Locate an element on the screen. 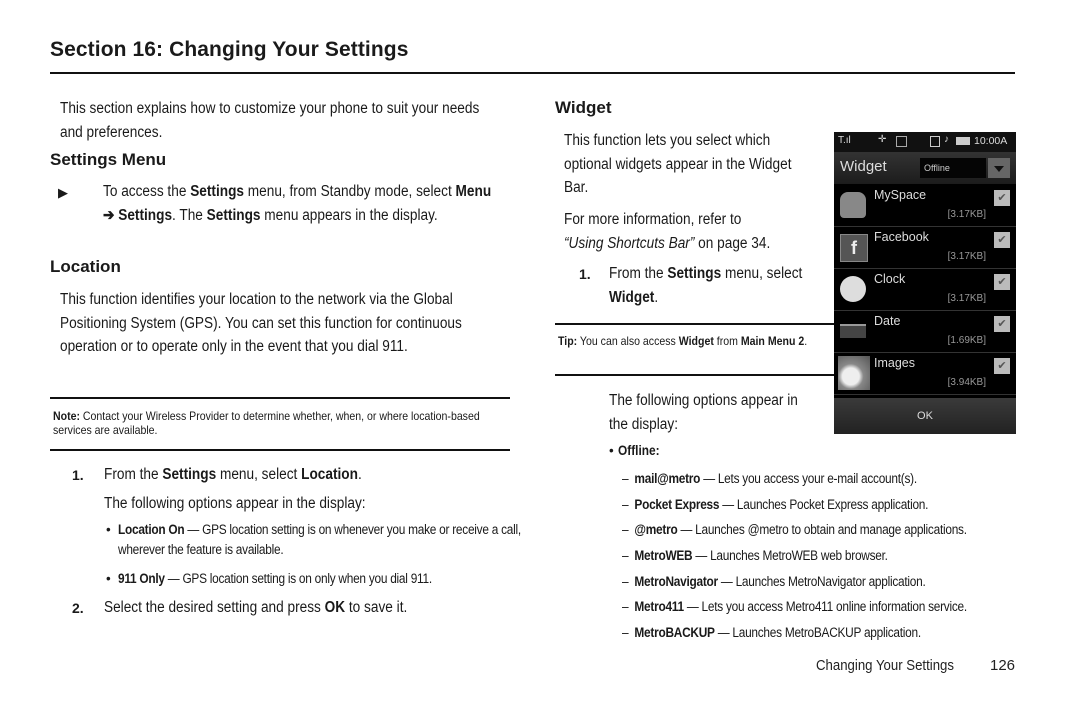 This screenshot has width=1080, height=720. location-step-1: From the Settings menu, select Location. is located at coordinates (233, 474).